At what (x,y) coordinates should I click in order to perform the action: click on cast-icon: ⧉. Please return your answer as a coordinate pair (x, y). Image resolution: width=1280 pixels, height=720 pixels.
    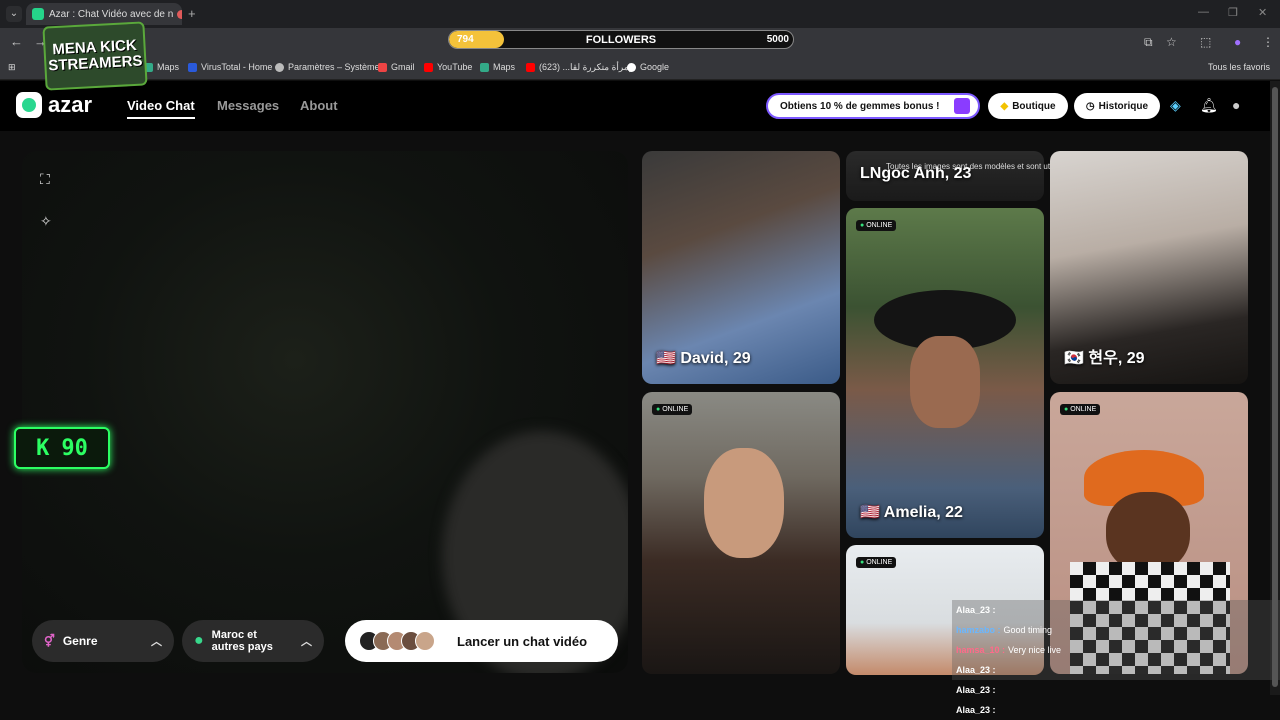
    Looking at the image, I should click on (1148, 42).